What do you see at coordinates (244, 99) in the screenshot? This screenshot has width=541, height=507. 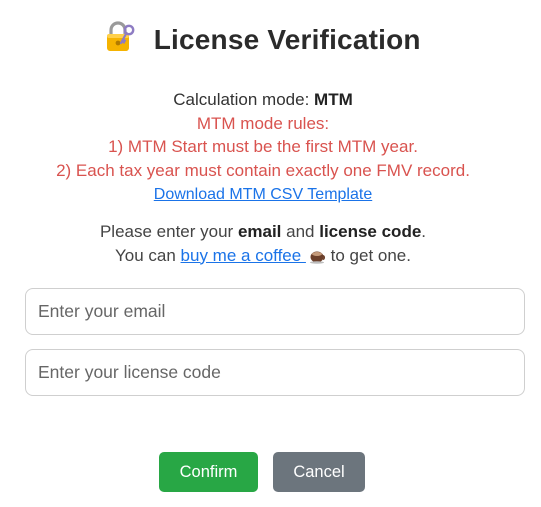 I see `mode-label: Calculation mode:` at bounding box center [244, 99].